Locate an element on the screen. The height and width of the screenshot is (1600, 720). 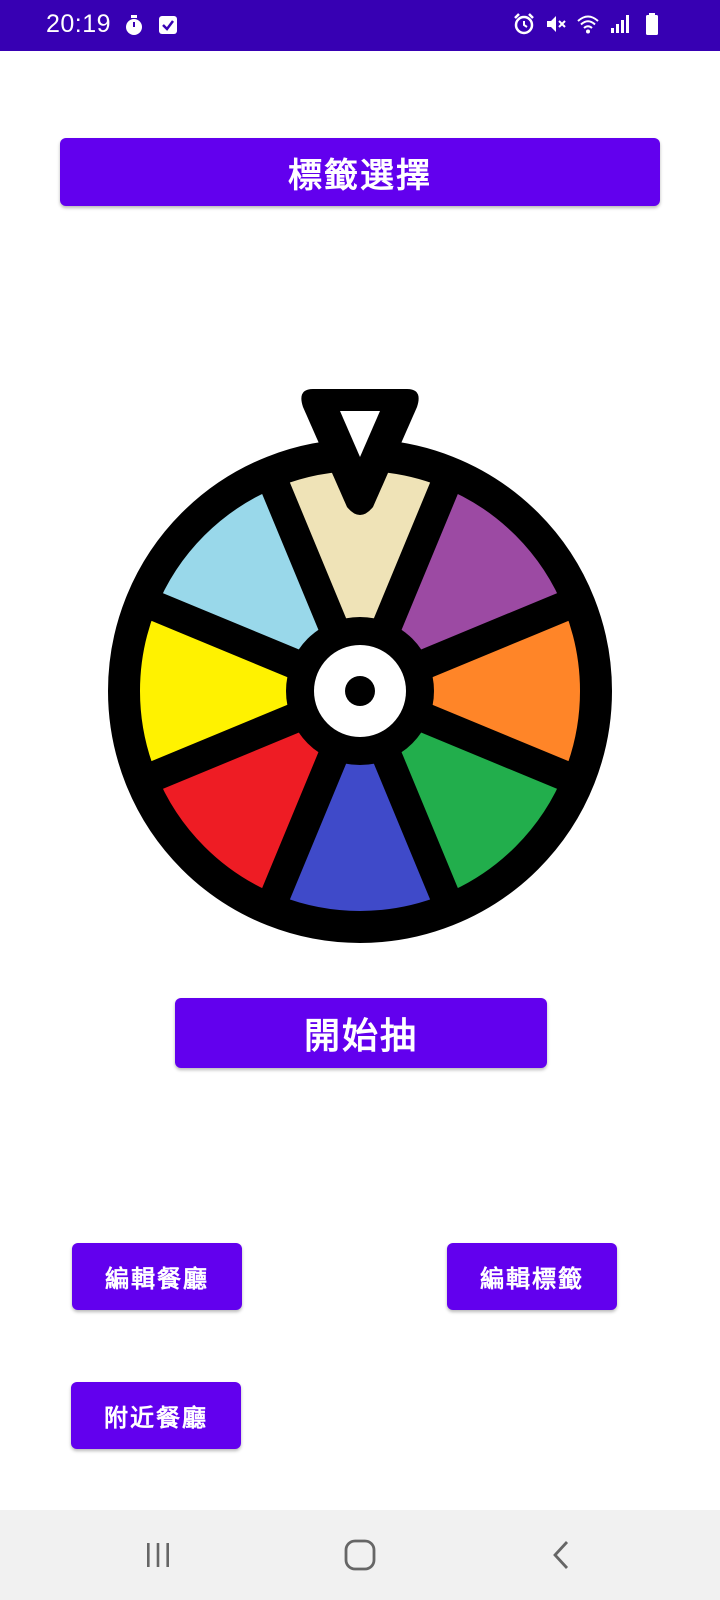
recent-apps-button is located at coordinates (158, 1555).